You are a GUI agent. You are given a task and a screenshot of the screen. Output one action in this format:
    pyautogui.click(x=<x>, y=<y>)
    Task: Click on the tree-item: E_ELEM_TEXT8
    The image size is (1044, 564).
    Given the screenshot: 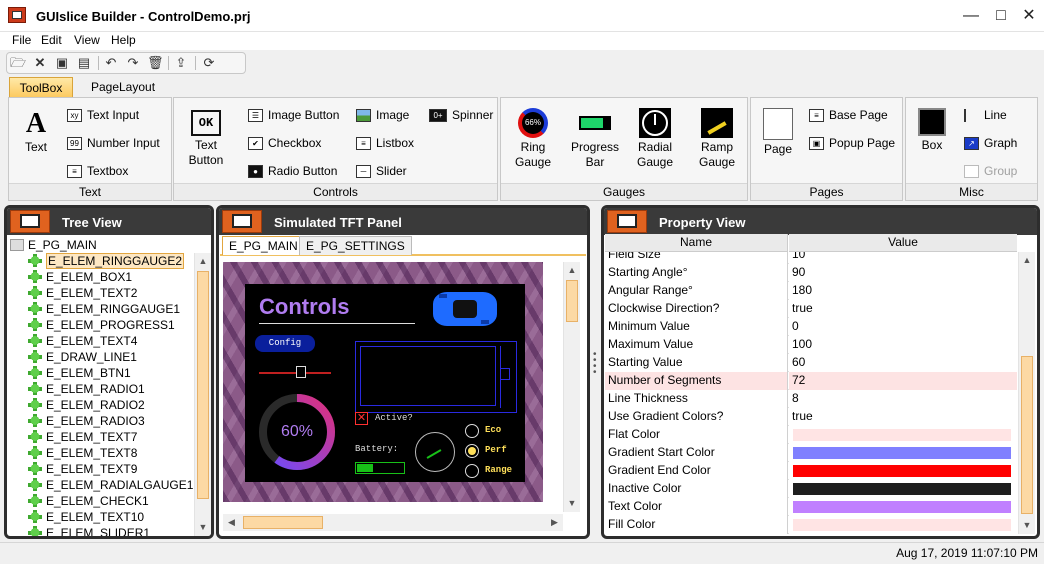 What is the action you would take?
    pyautogui.click(x=82, y=453)
    